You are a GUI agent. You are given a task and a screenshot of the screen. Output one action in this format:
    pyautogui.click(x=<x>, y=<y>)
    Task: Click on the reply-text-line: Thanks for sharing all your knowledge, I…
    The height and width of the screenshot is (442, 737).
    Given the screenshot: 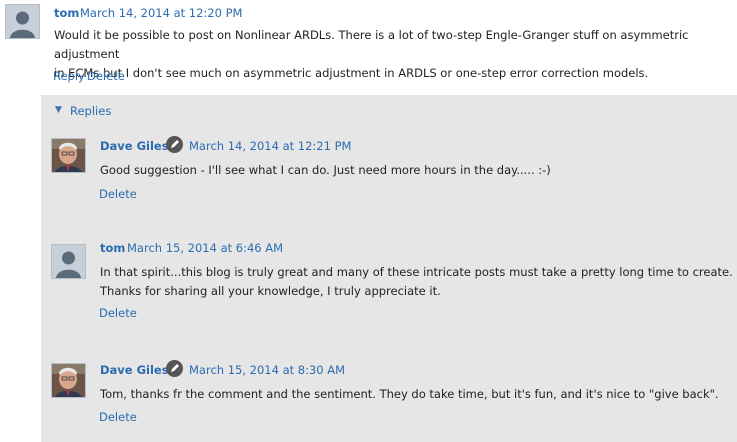 What is the action you would take?
    pyautogui.click(x=270, y=291)
    